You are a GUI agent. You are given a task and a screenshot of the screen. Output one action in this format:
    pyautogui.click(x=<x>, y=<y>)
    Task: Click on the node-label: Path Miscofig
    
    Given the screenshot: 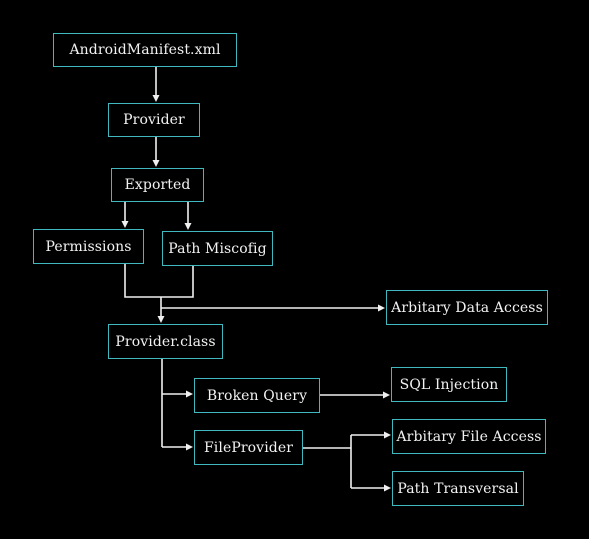 What is the action you would take?
    pyautogui.click(x=217, y=248)
    